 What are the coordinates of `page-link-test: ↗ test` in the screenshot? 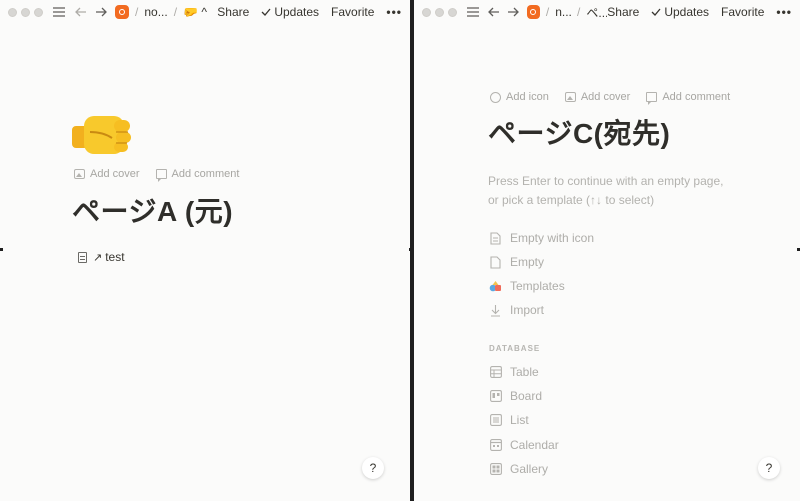 It's located at (101, 257).